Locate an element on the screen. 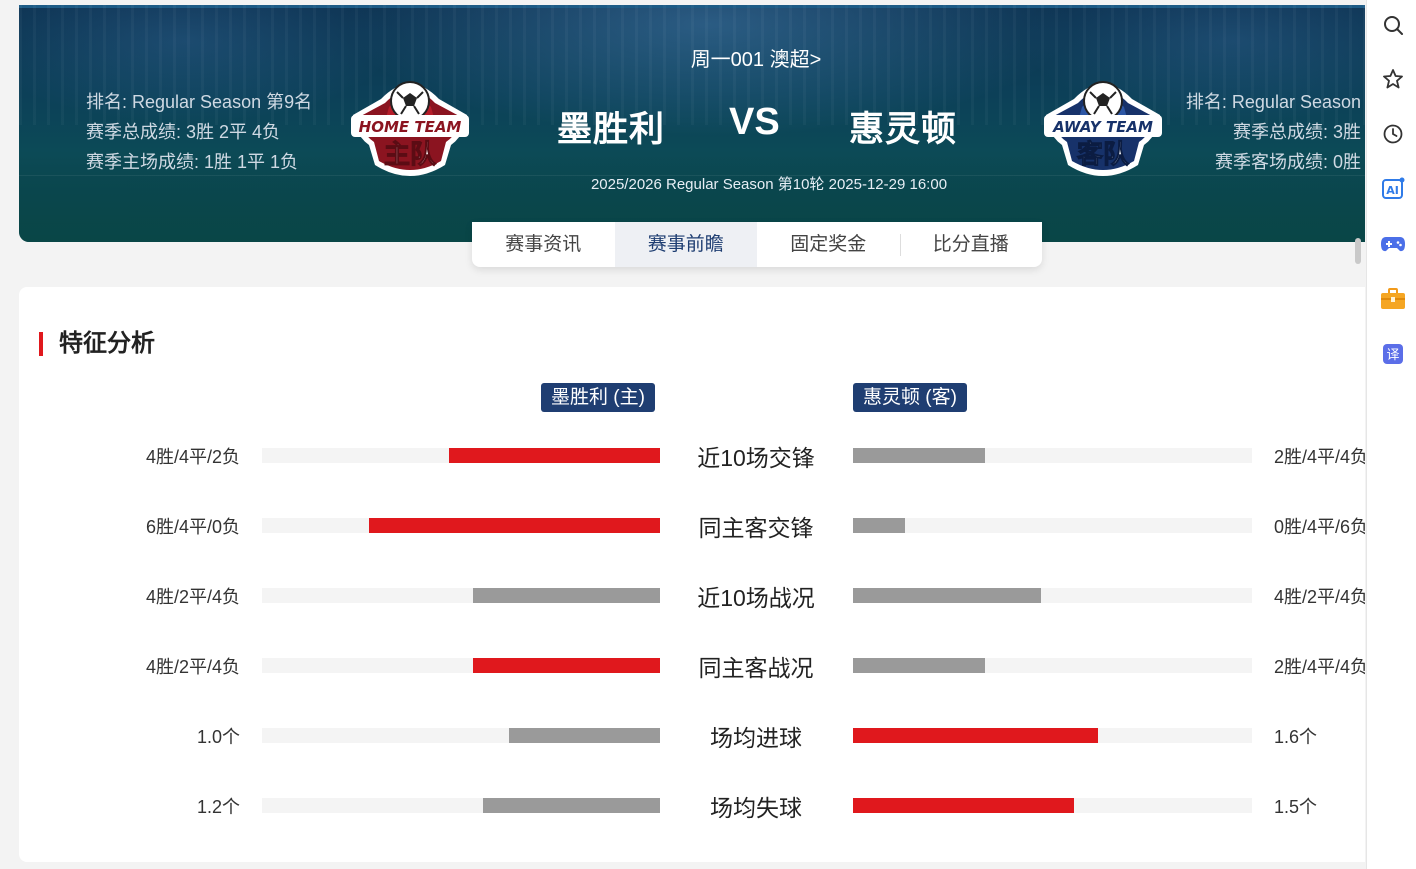 This screenshot has height=869, width=1416. comparison-row: 6胜/4平/0负 同主客交锋 0胜/4平/6负 is located at coordinates (692, 525).